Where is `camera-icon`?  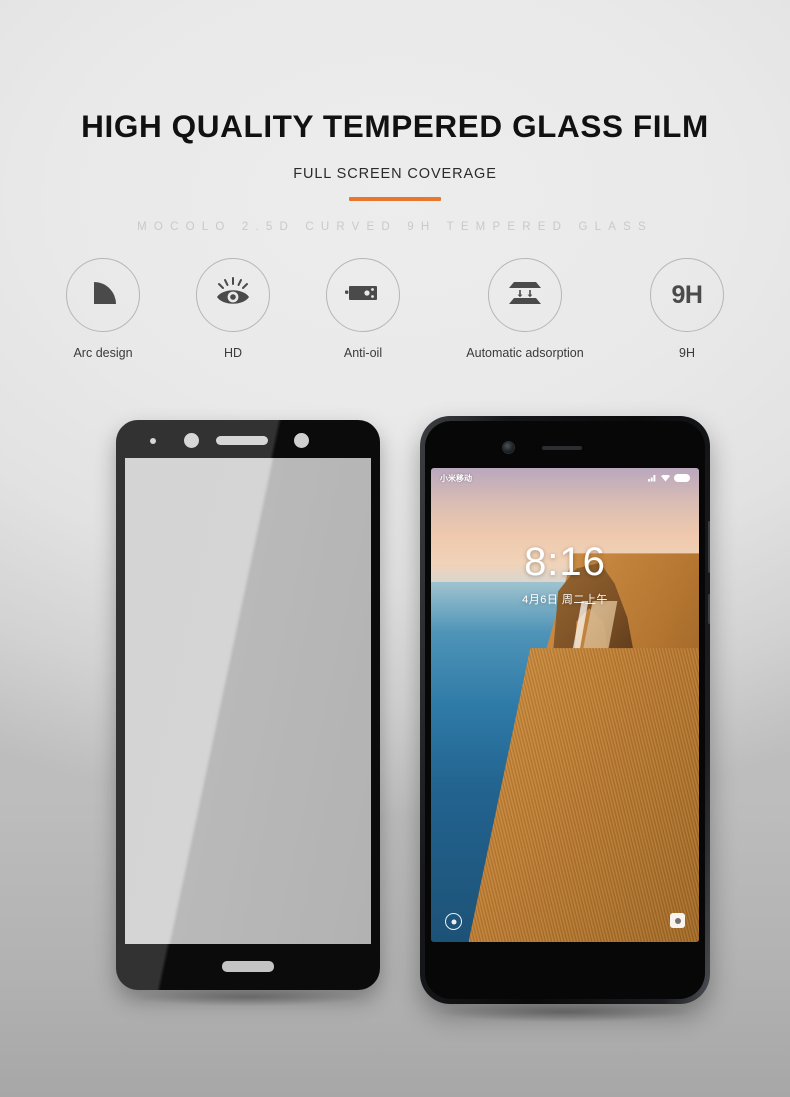 camera-icon is located at coordinates (677, 920).